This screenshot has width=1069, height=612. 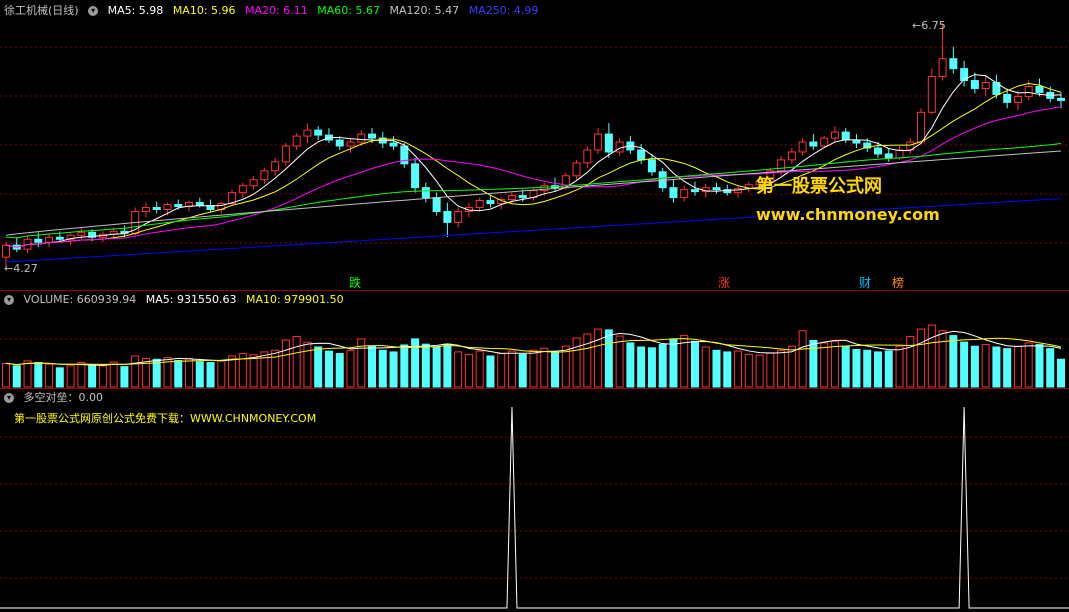 I want to click on high-price-mark: ←6.75, so click(x=929, y=25).